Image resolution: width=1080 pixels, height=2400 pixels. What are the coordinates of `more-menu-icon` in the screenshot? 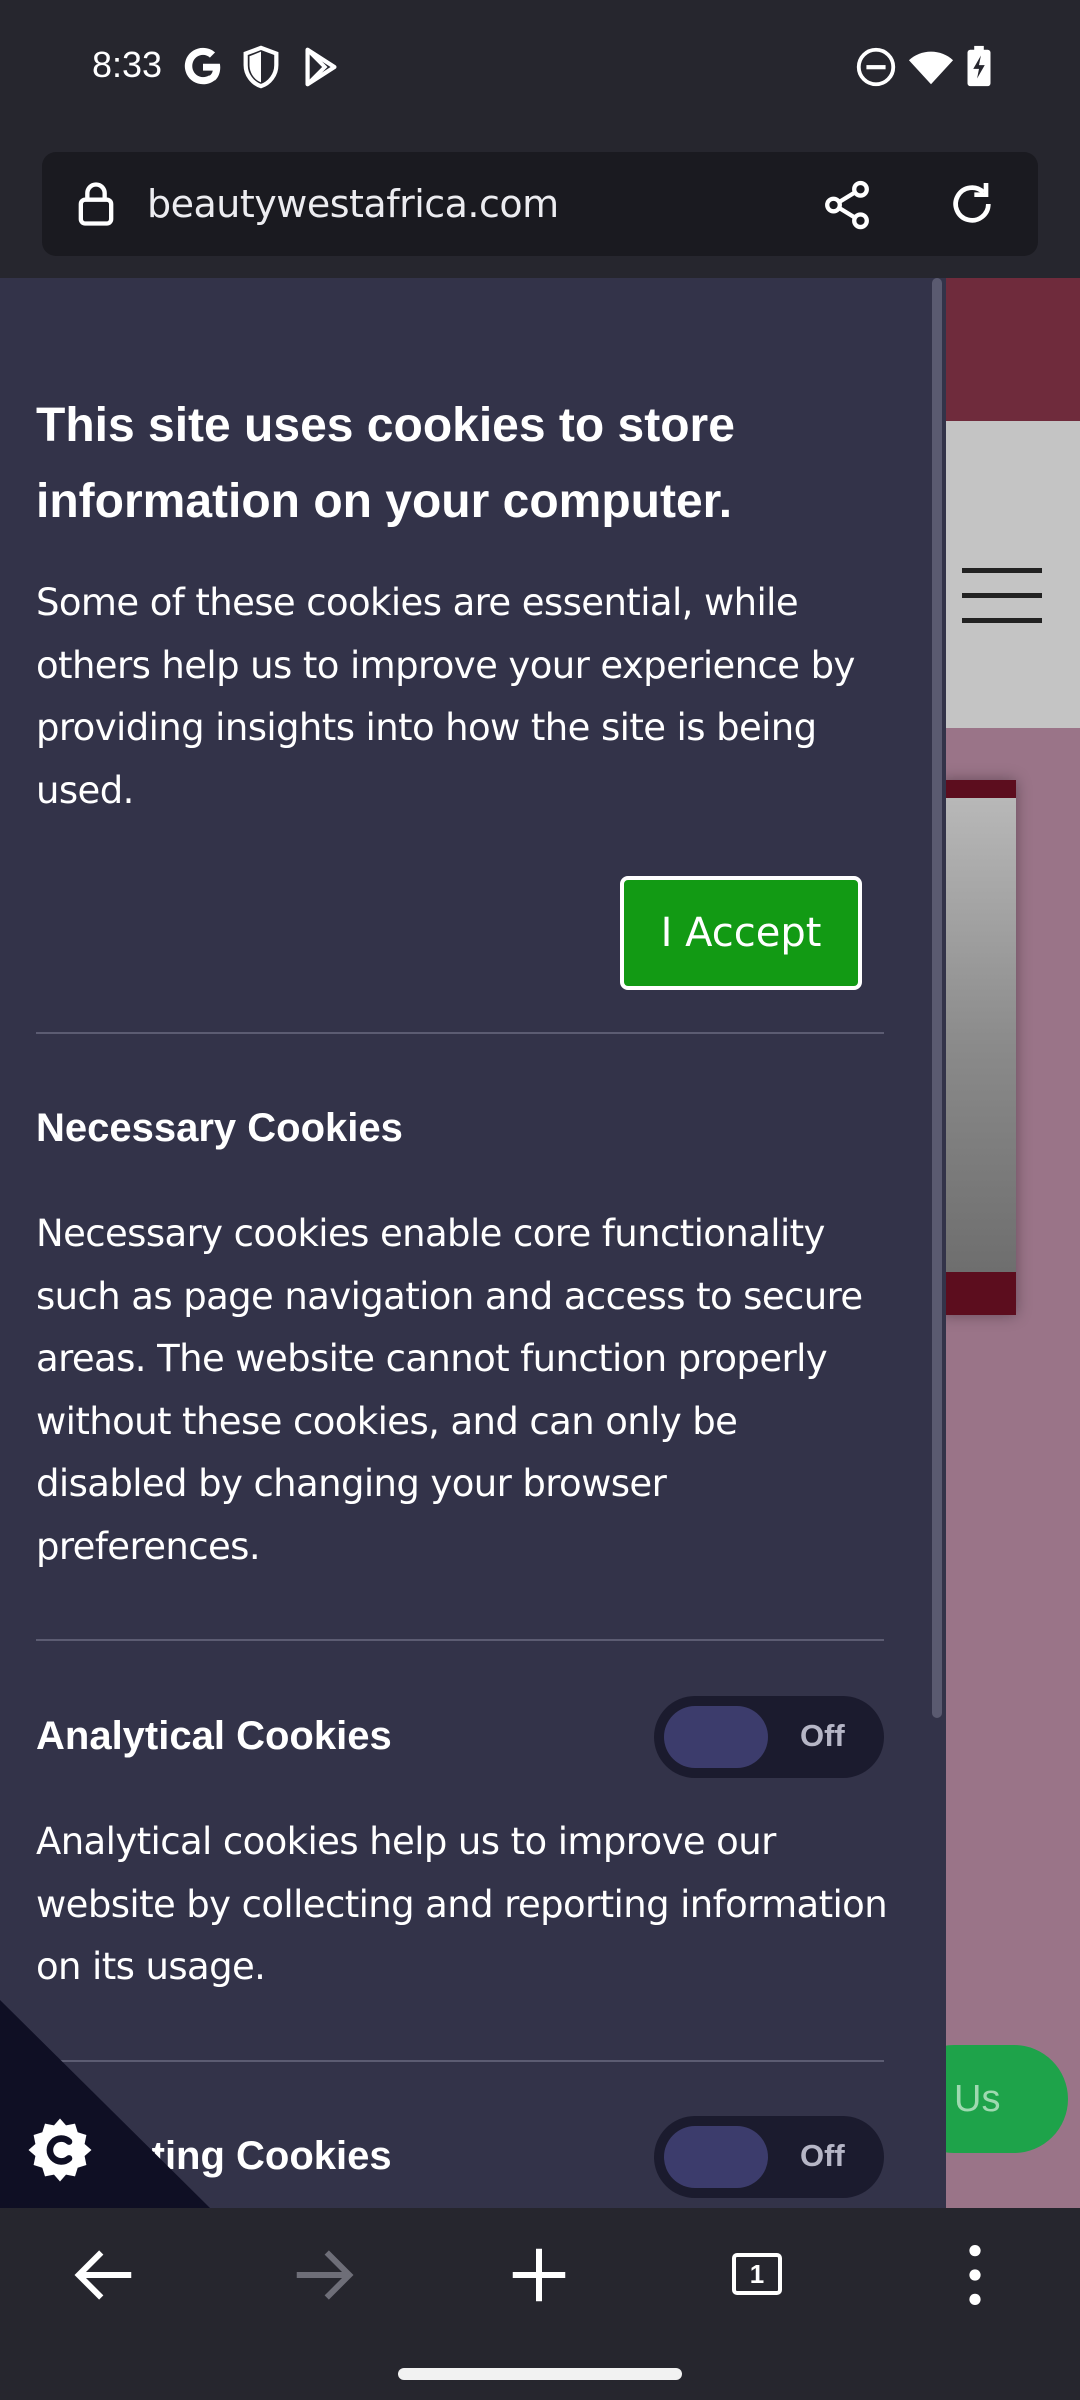 It's located at (975, 2275).